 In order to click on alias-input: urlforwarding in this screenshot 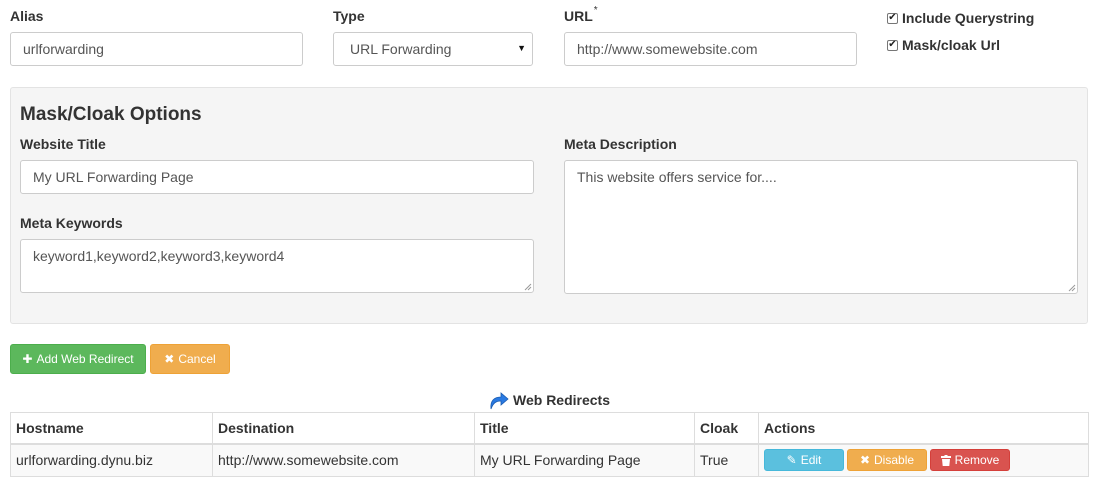, I will do `click(156, 49)`.